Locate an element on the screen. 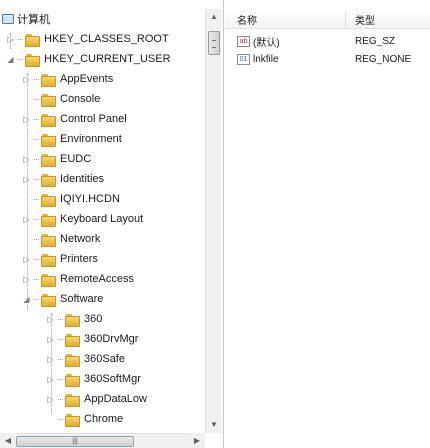 This screenshot has width=430, height=448. tree-item: ▷ AppEvents is located at coordinates (67, 79).